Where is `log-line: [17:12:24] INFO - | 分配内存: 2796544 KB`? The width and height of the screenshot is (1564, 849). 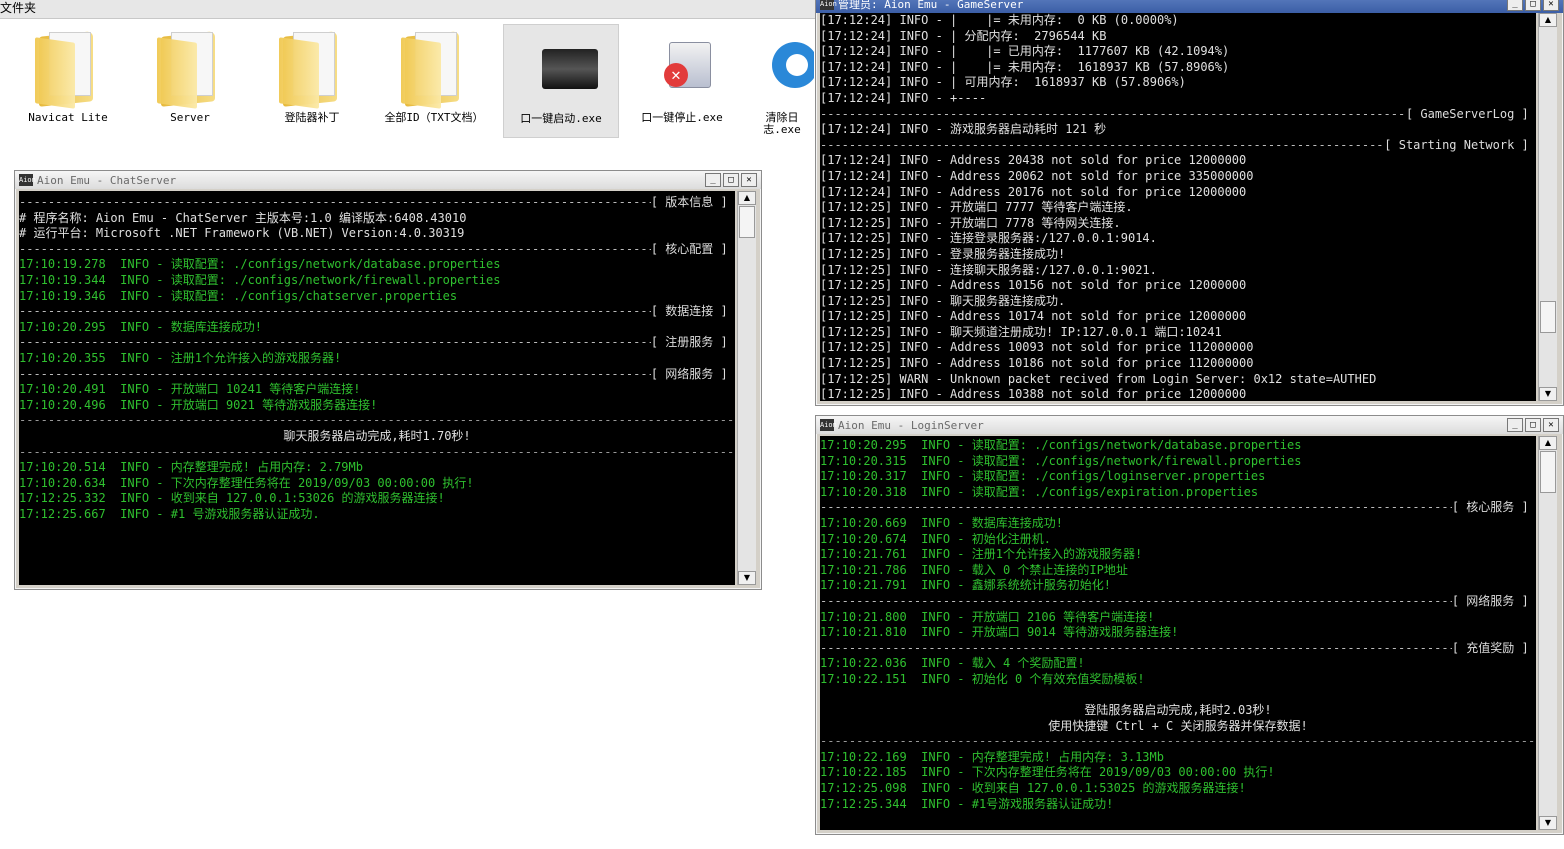 log-line: [17:12:24] INFO - | 分配内存: 2796544 KB is located at coordinates (963, 35).